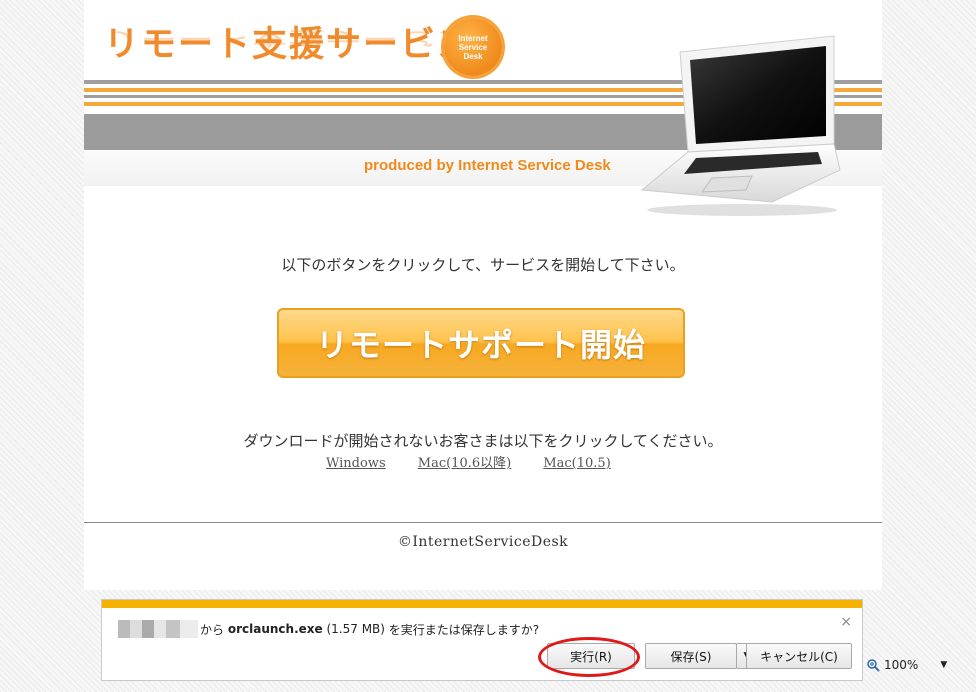  I want to click on notification-accent-strip, so click(482, 604).